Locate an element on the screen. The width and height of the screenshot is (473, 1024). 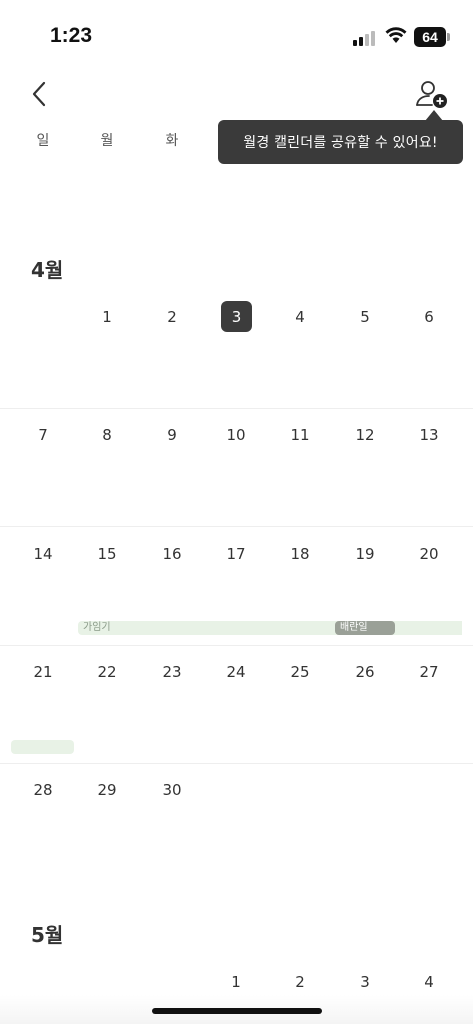
day-cell: 16 is located at coordinates (172, 554).